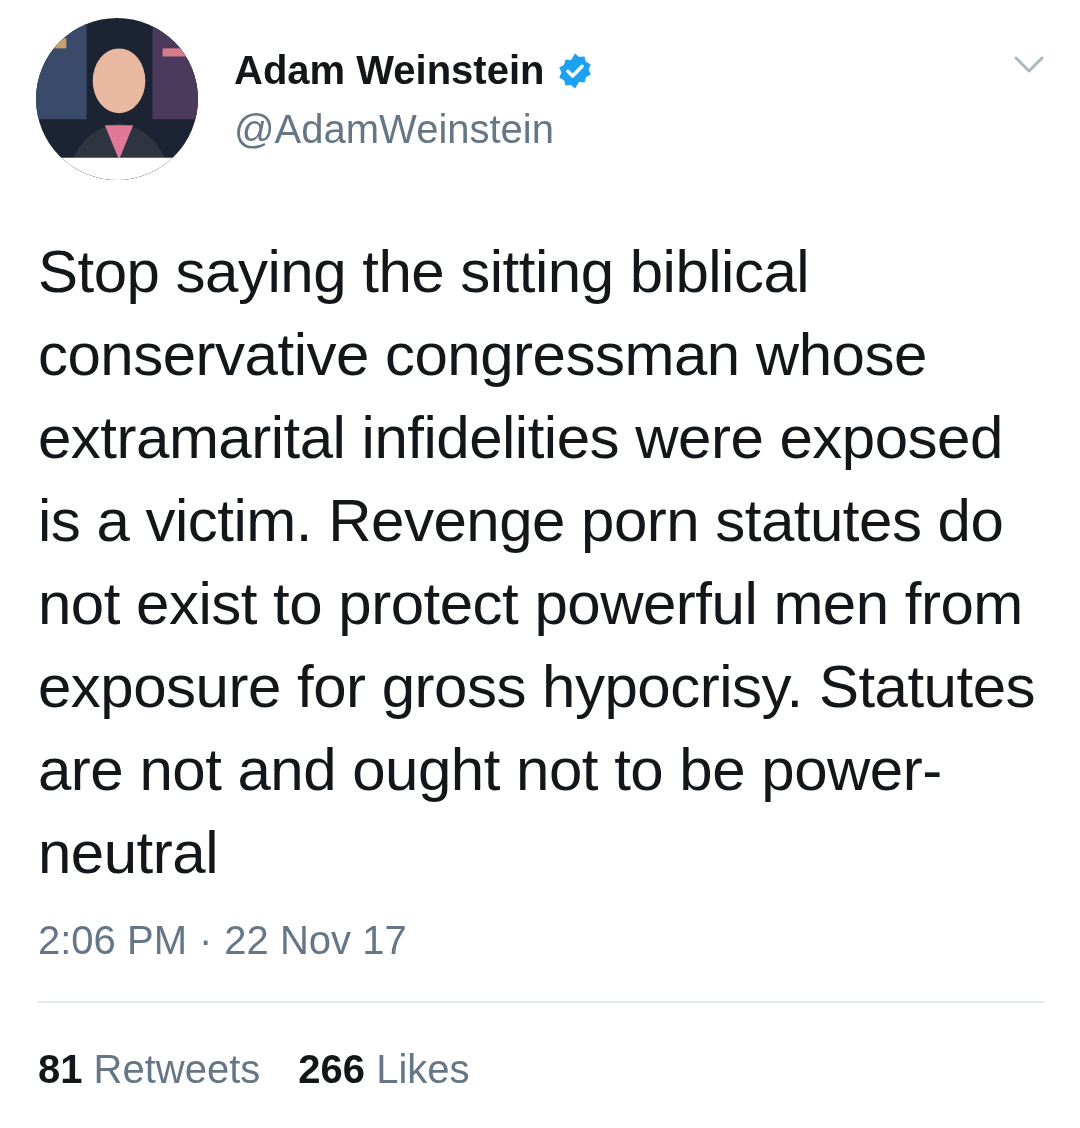 Image resolution: width=1080 pixels, height=1128 pixels. Describe the element at coordinates (389, 70) in the screenshot. I see `author-name: Adam Weinstein` at that location.